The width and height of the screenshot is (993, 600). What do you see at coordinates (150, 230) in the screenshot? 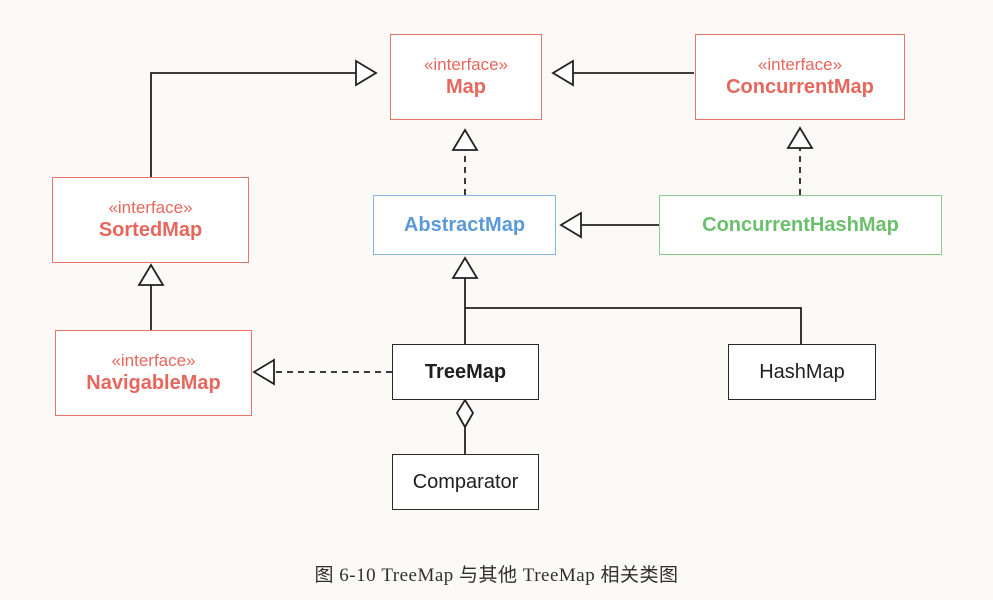
I see `class-name: SortedMap` at bounding box center [150, 230].